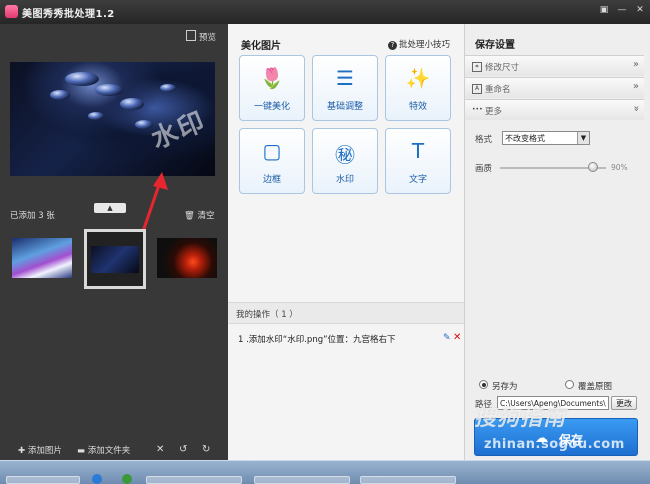 Image resolution: width=650 pixels, height=484 pixels. I want to click on edit-icon: ✎, so click(447, 338).